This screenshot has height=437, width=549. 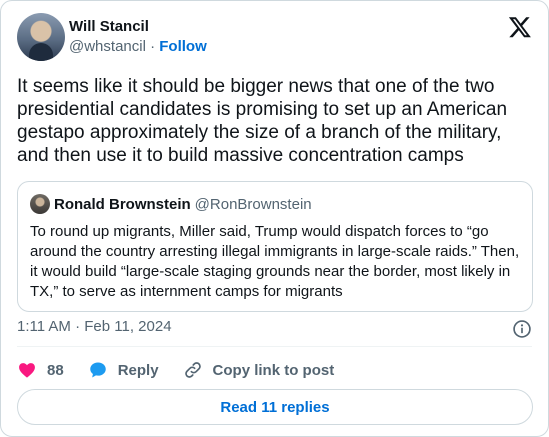 I want to click on author-subline: @whstancil · Follow, so click(x=138, y=47).